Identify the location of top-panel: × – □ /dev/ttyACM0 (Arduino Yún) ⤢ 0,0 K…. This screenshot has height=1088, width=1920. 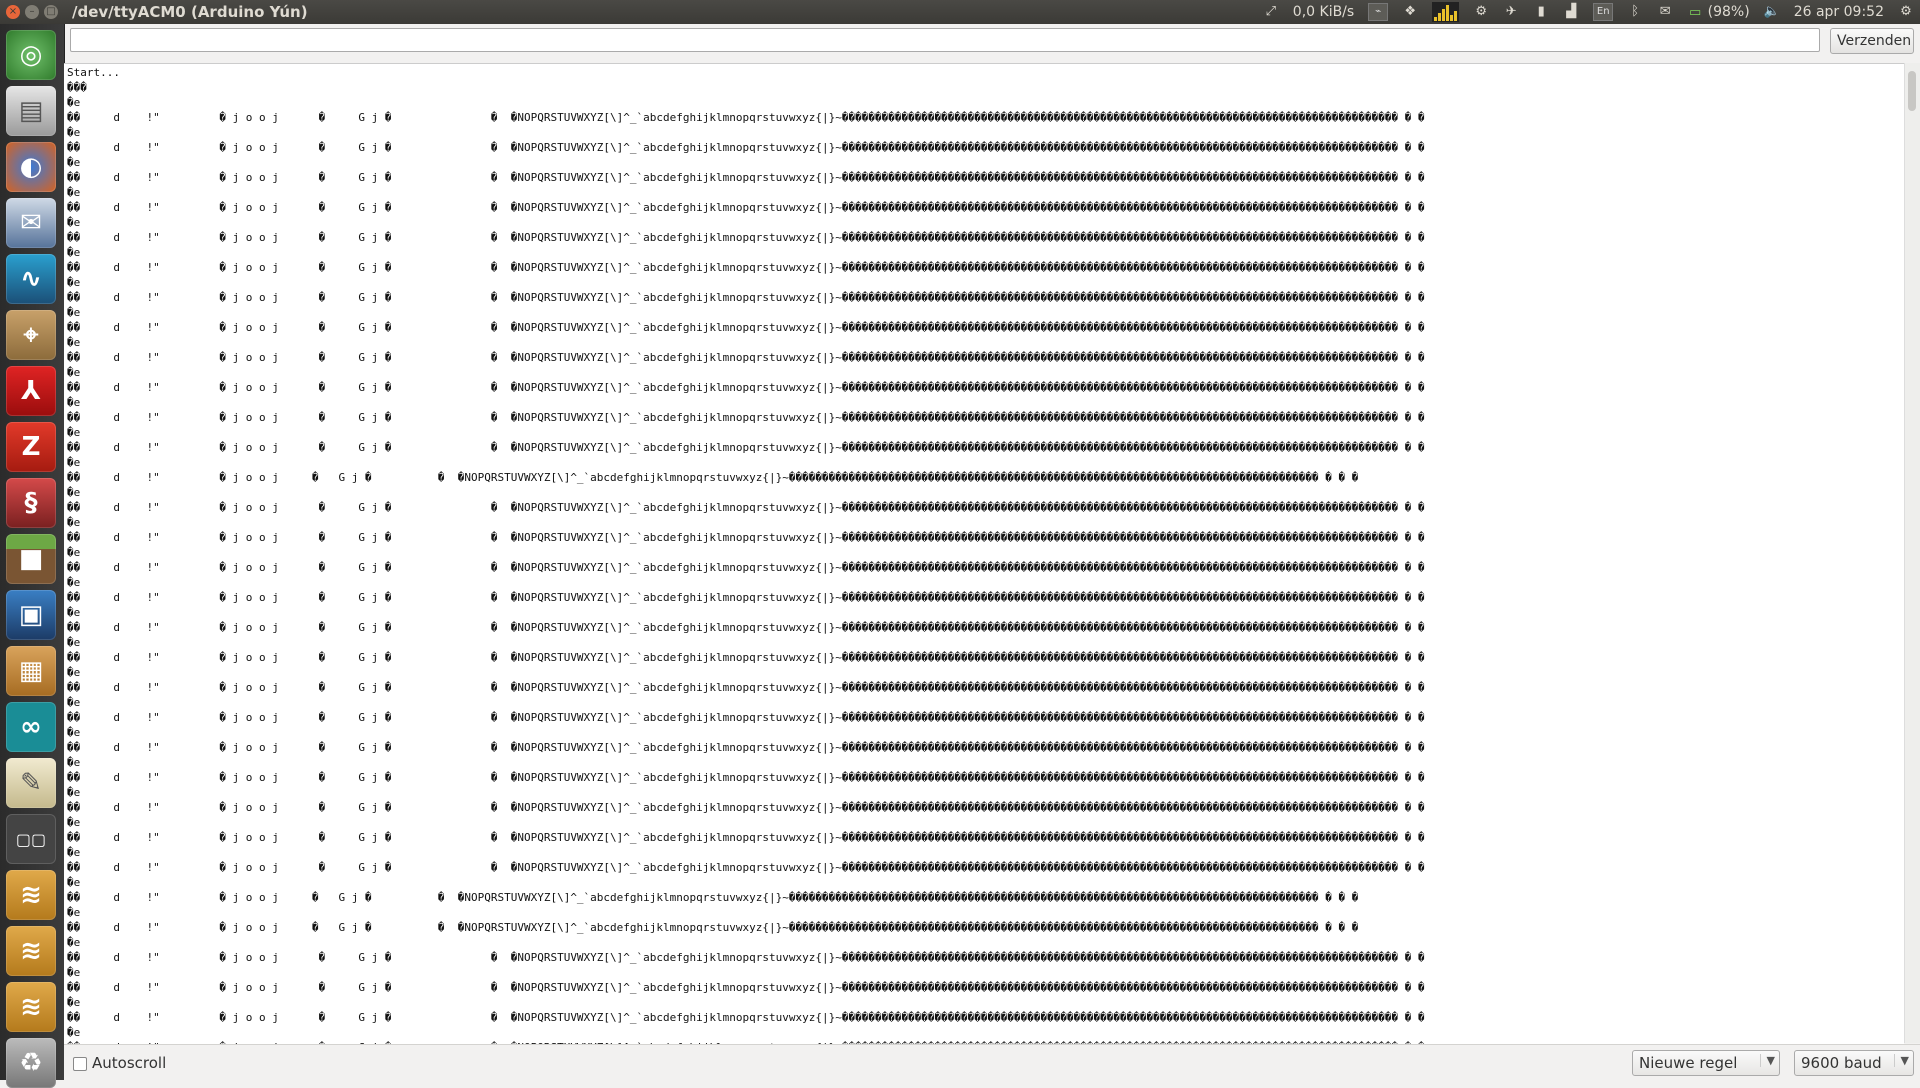
(960, 12).